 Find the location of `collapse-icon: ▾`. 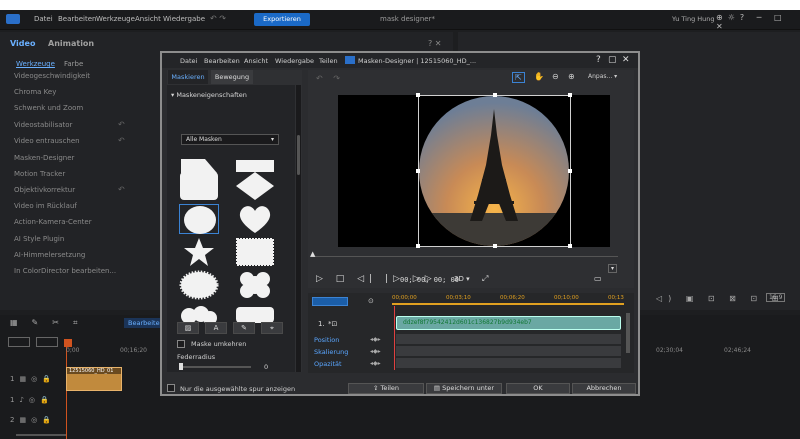

collapse-icon: ▾ is located at coordinates (613, 268).